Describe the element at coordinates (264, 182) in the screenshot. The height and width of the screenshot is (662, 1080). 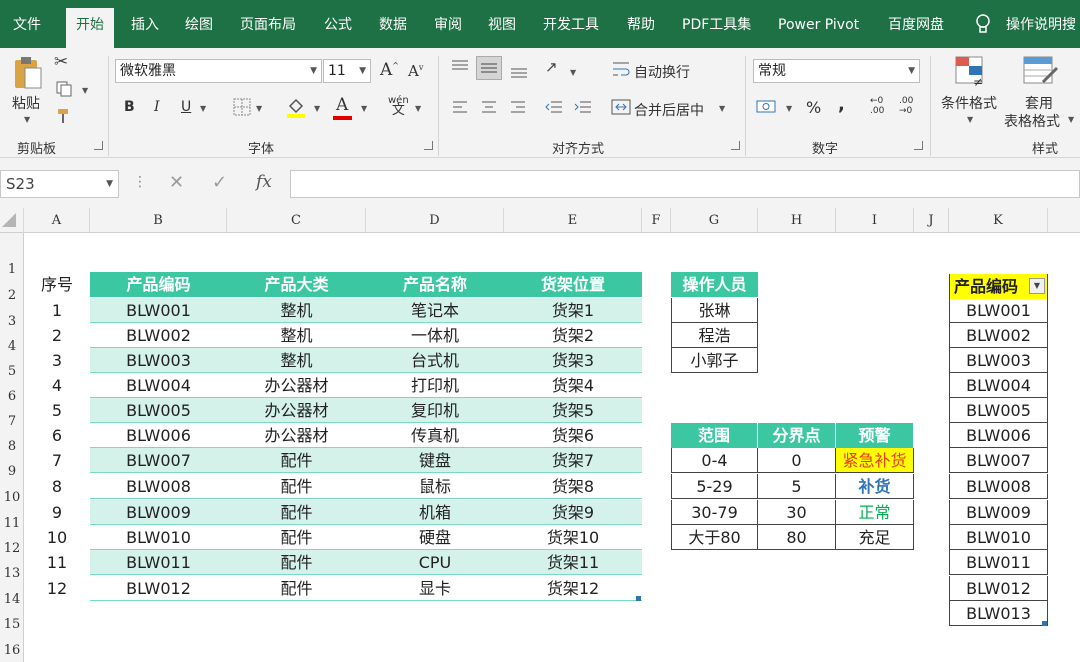
I see `insert-function-button: fx` at that location.